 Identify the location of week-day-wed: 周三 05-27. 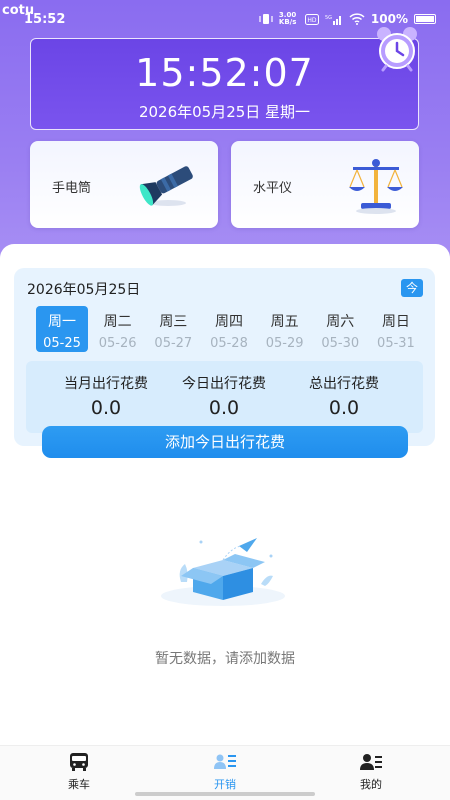
(173, 329).